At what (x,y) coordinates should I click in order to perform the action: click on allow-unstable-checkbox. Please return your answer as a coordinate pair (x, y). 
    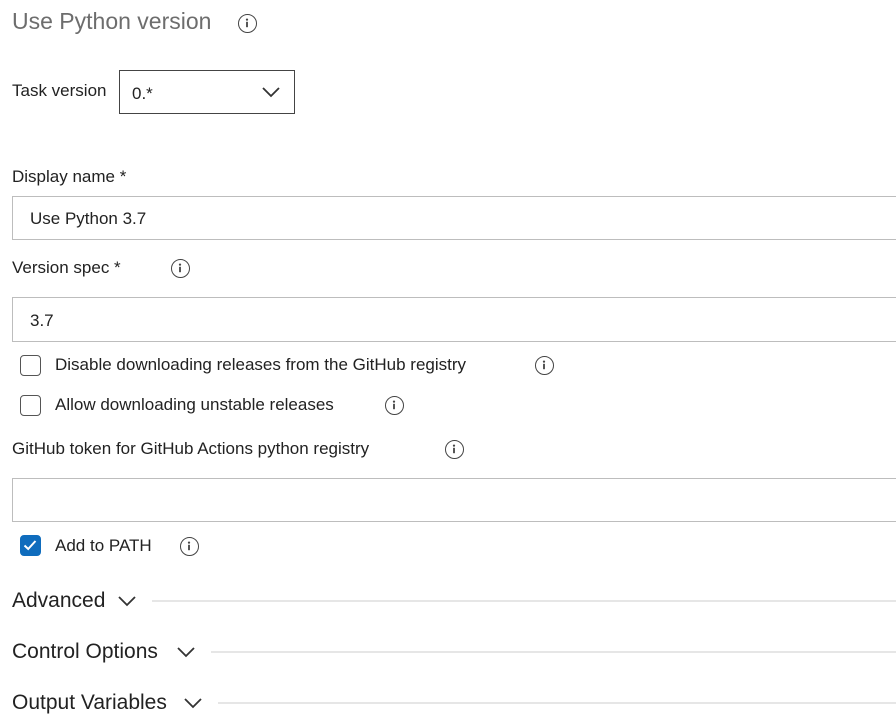
    Looking at the image, I should click on (30, 405).